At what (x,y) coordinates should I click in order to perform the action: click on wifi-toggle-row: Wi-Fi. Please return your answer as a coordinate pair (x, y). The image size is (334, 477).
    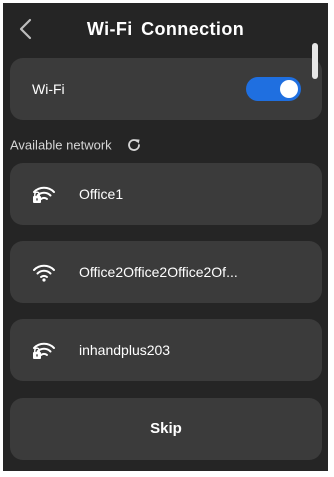
    Looking at the image, I should click on (166, 89).